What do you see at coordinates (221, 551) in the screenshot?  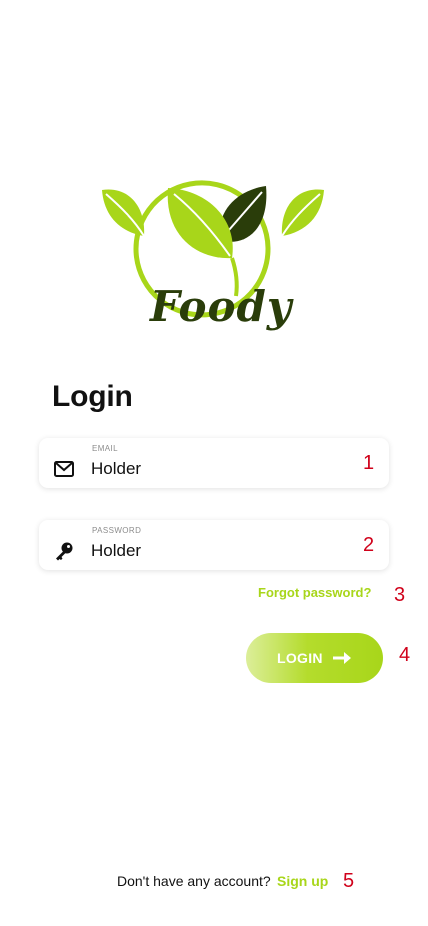 I see `password-input` at bounding box center [221, 551].